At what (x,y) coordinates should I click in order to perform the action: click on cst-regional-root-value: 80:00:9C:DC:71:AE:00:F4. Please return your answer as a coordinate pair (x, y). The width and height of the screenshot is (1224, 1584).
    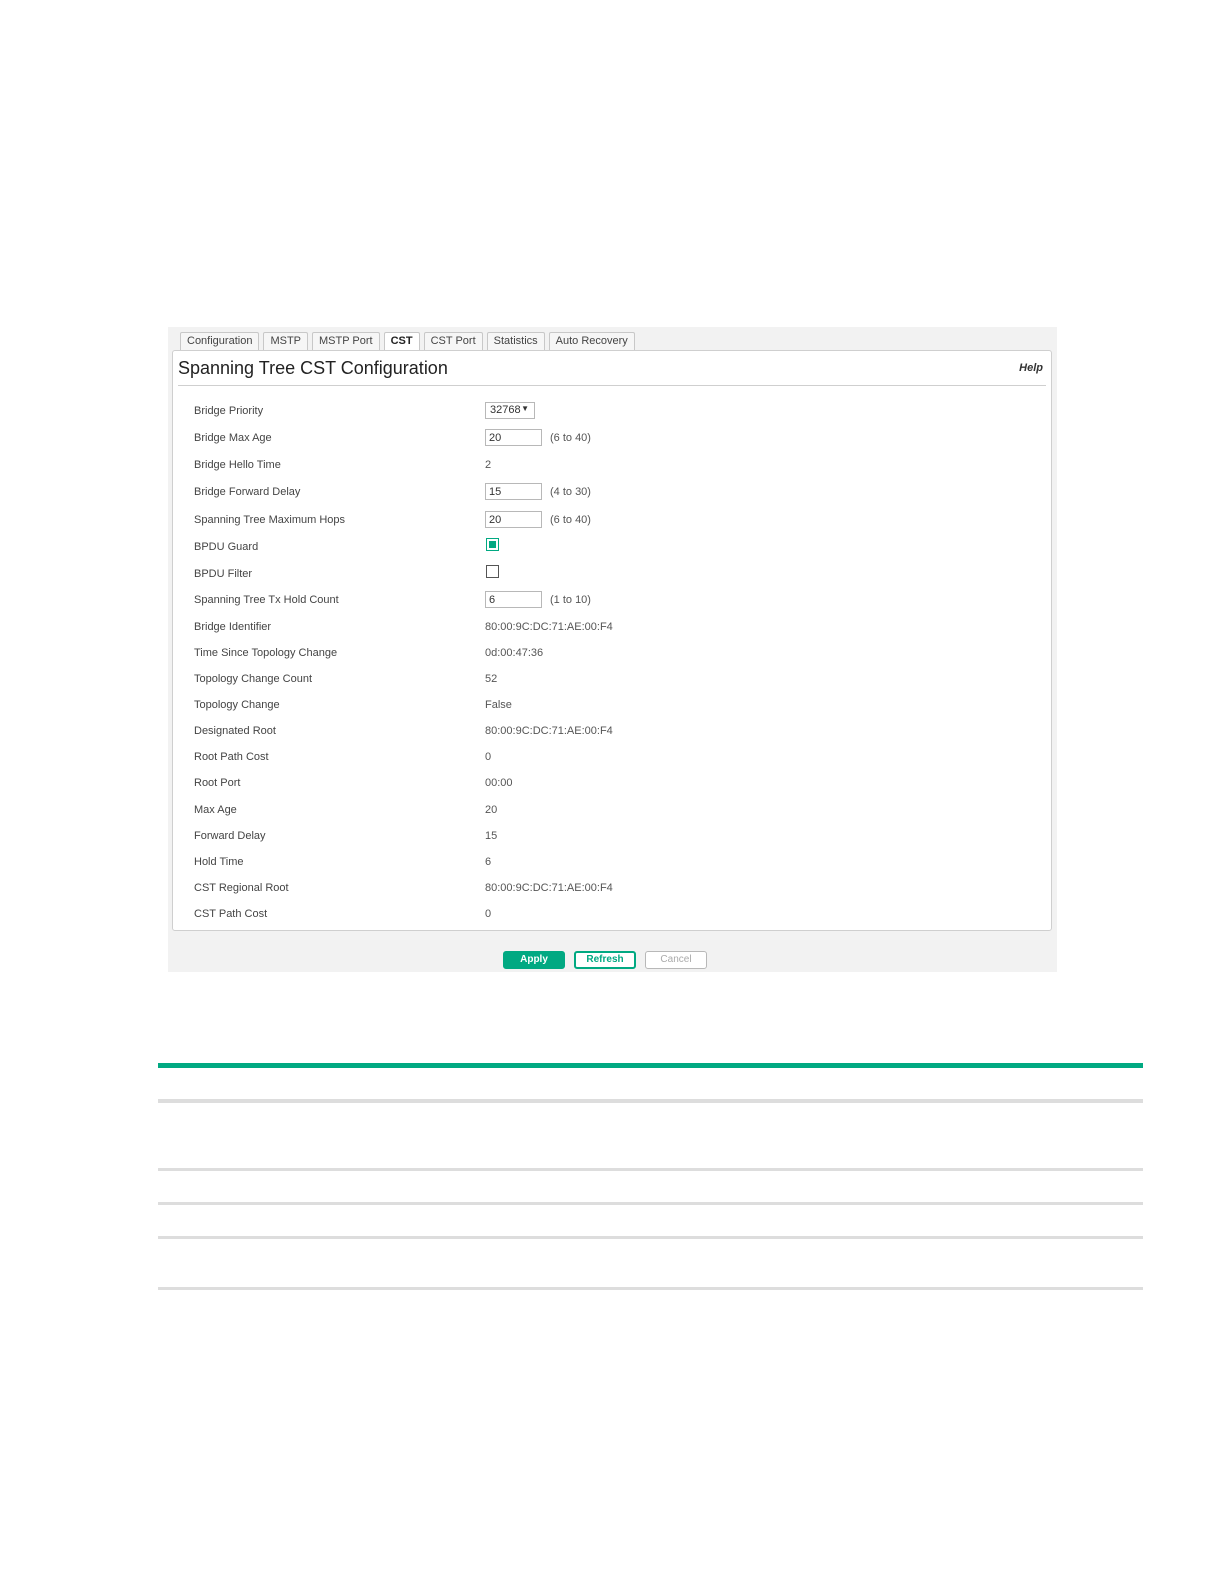
    Looking at the image, I should click on (549, 888).